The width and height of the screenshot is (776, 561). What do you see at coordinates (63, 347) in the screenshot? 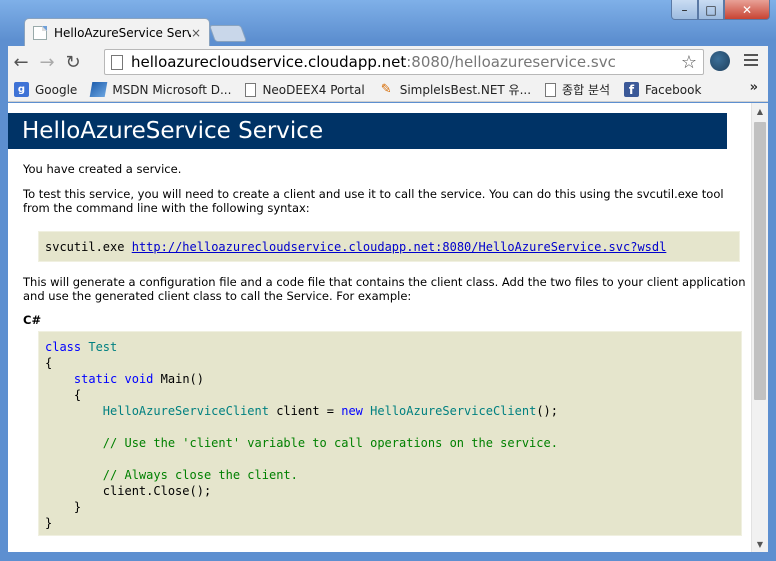
I see `code-keyword: class` at bounding box center [63, 347].